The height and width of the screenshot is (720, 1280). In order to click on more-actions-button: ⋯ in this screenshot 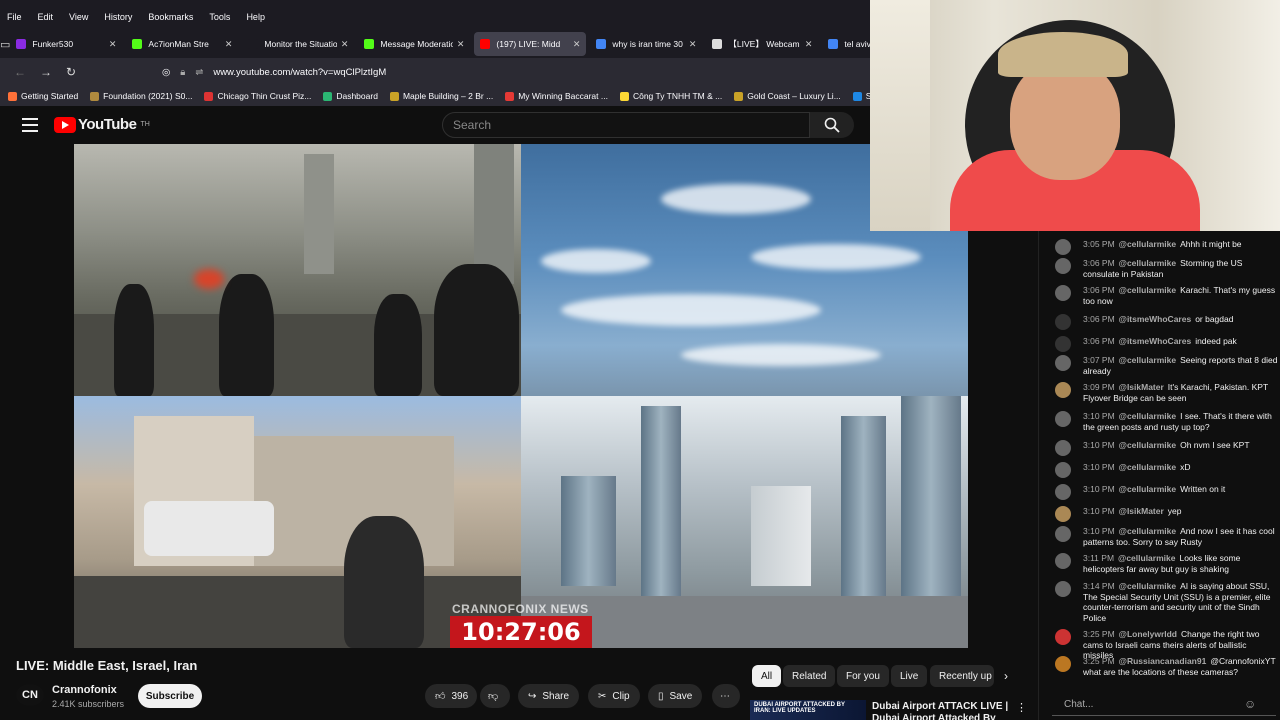, I will do `click(726, 696)`.